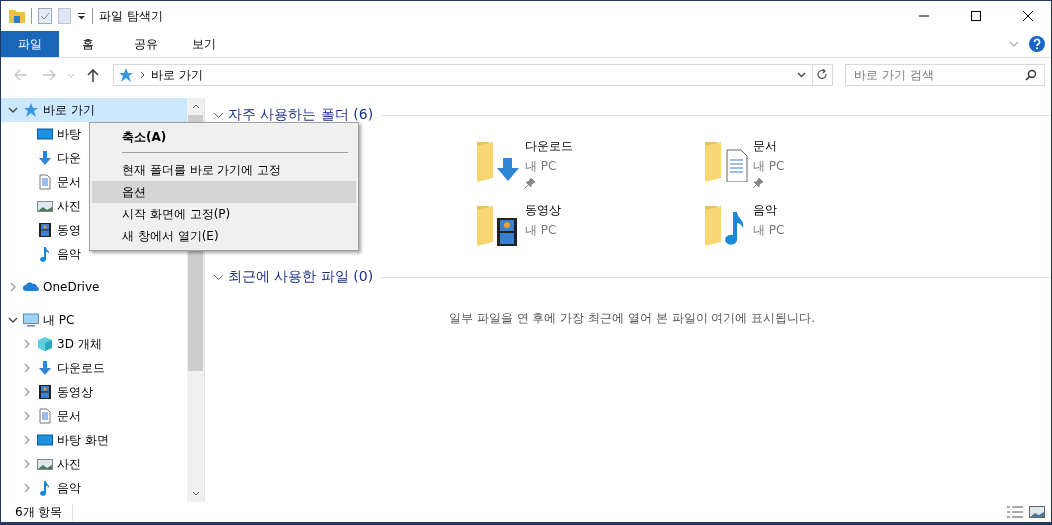 Image resolution: width=1052 pixels, height=525 pixels. I want to click on tree-item-label: 동영상, so click(75, 392).